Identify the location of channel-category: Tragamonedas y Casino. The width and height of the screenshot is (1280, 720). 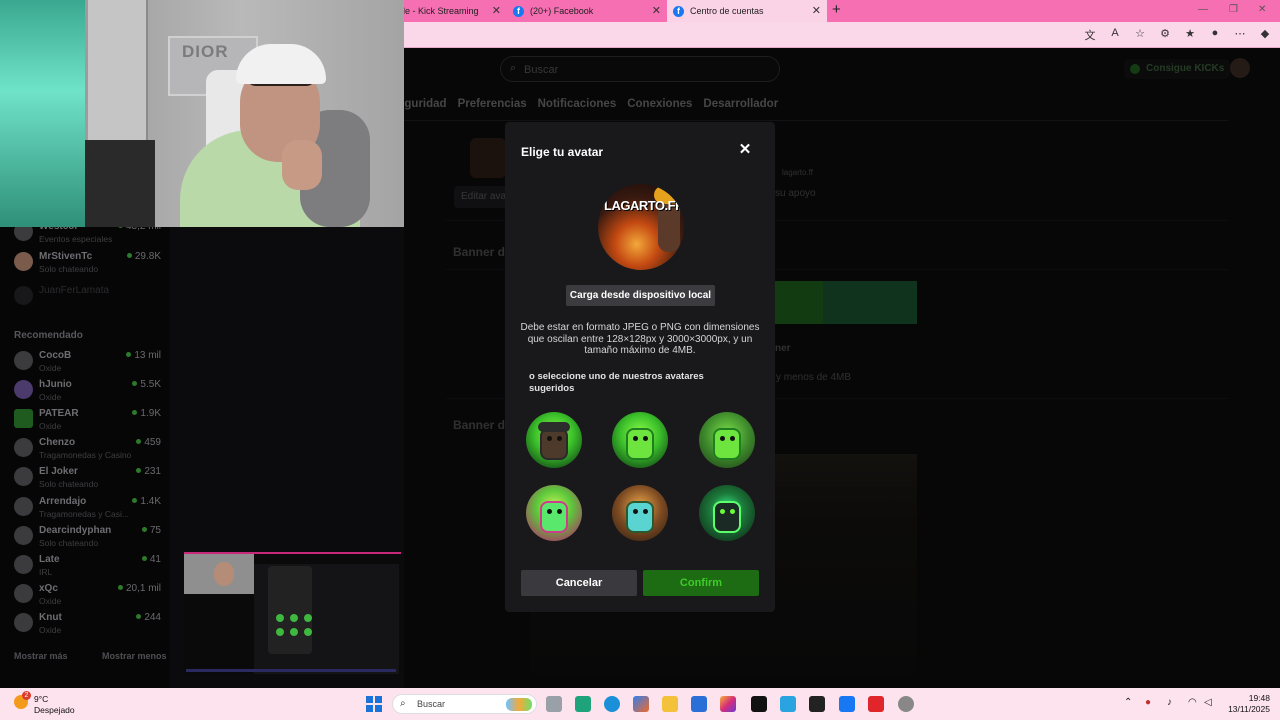
(85, 455).